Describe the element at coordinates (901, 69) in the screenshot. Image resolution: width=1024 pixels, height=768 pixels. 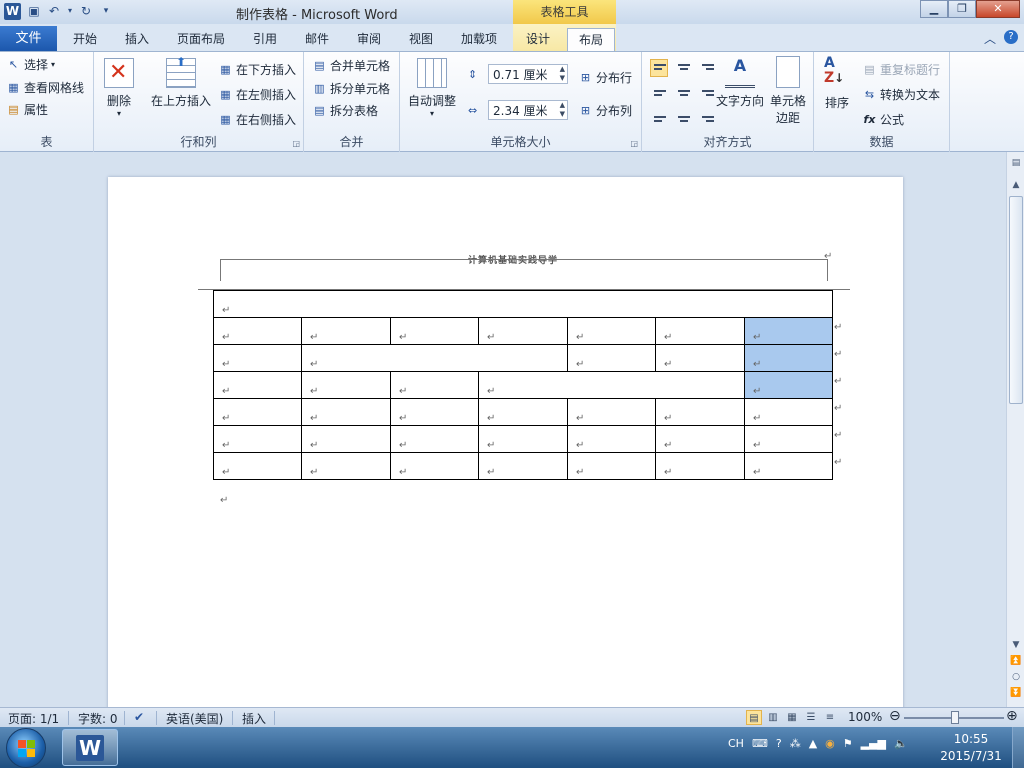
I see `repeat-header-rows-button: ▤ 重复标题行` at that location.